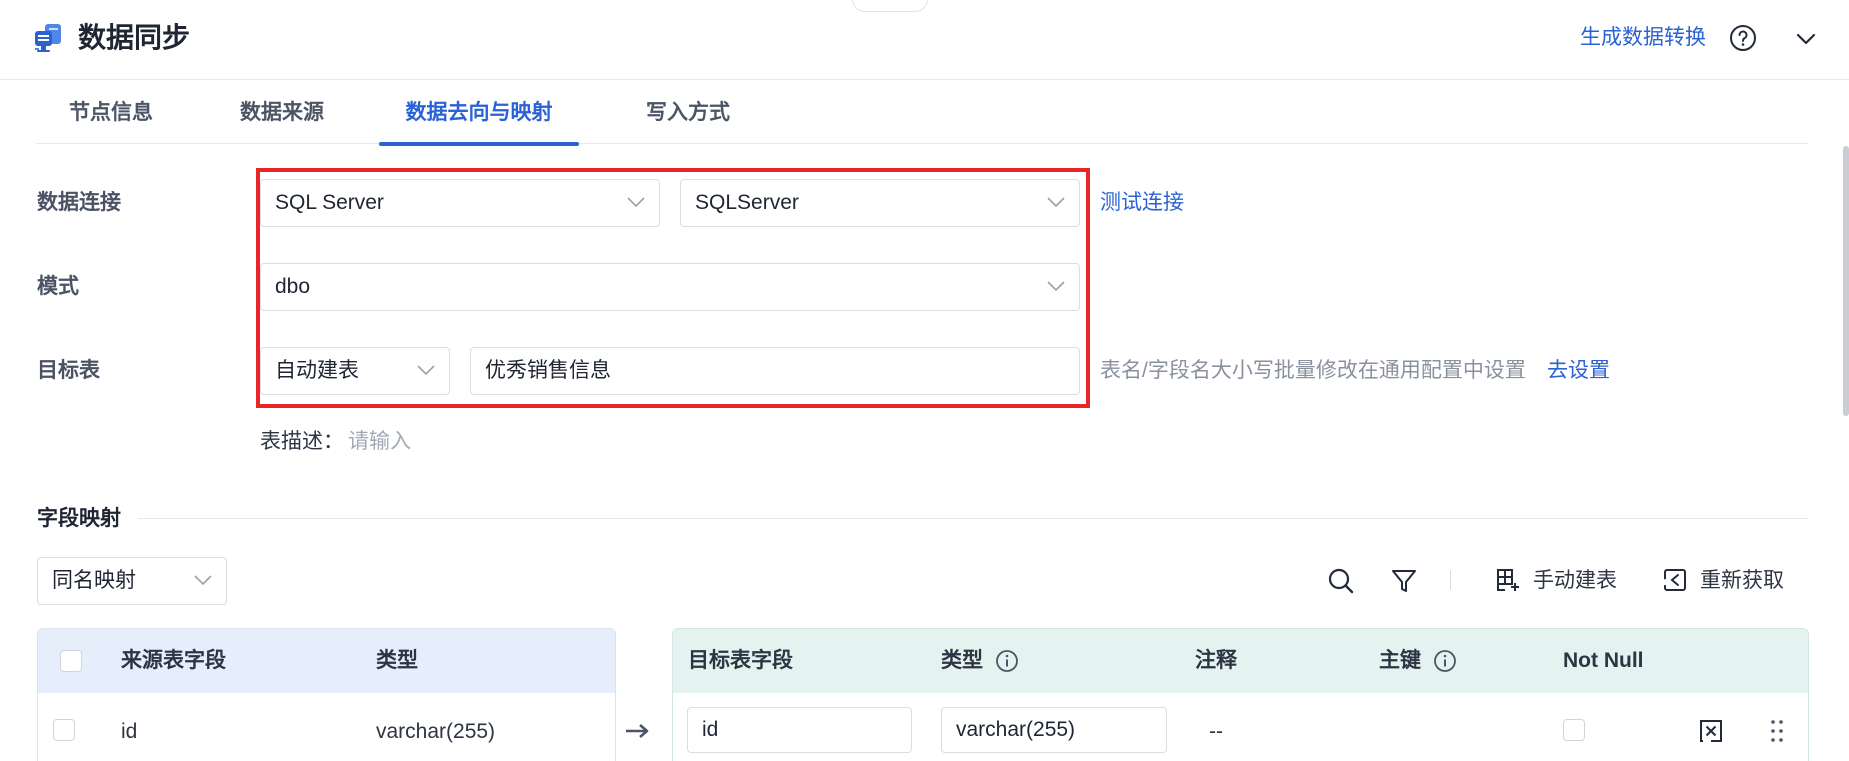  I want to click on case-setting-hint: 表名/字段名大小写批量修改在通用配置中设置, so click(1313, 370).